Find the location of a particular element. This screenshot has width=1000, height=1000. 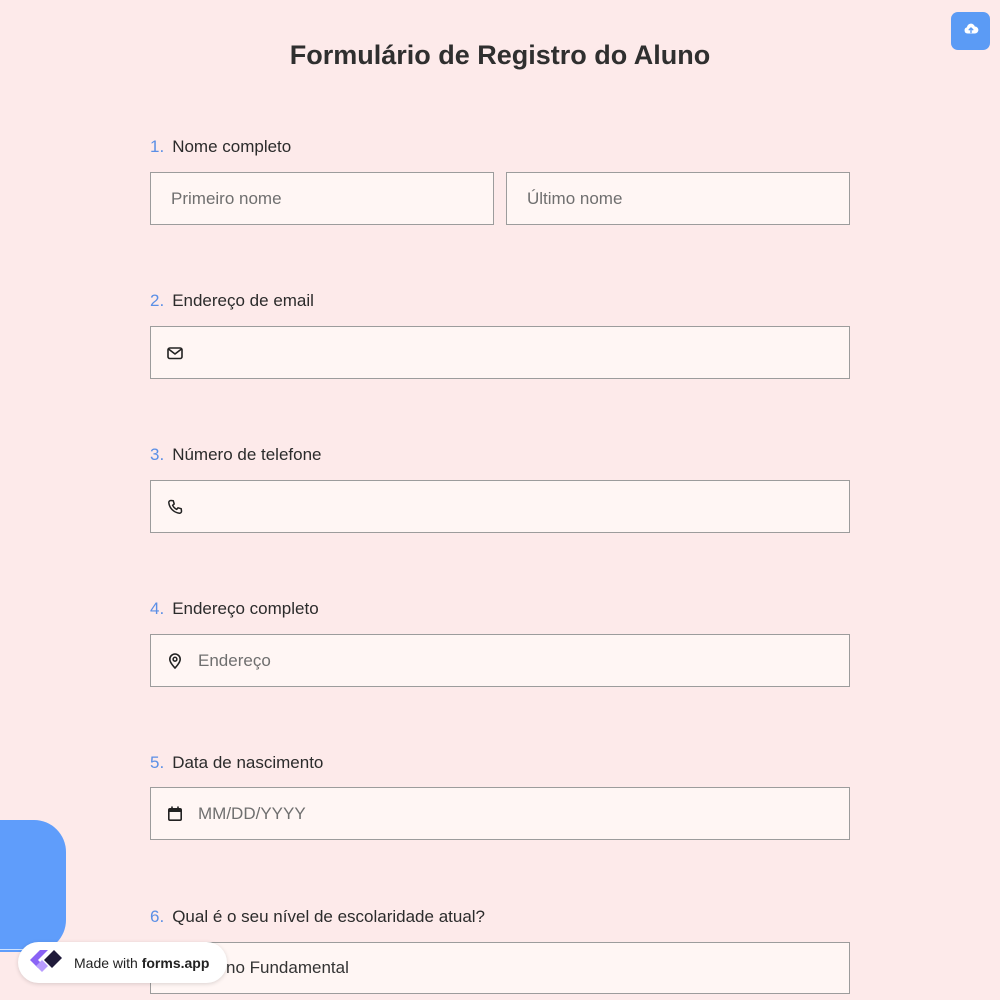

email-input is located at coordinates (500, 352).